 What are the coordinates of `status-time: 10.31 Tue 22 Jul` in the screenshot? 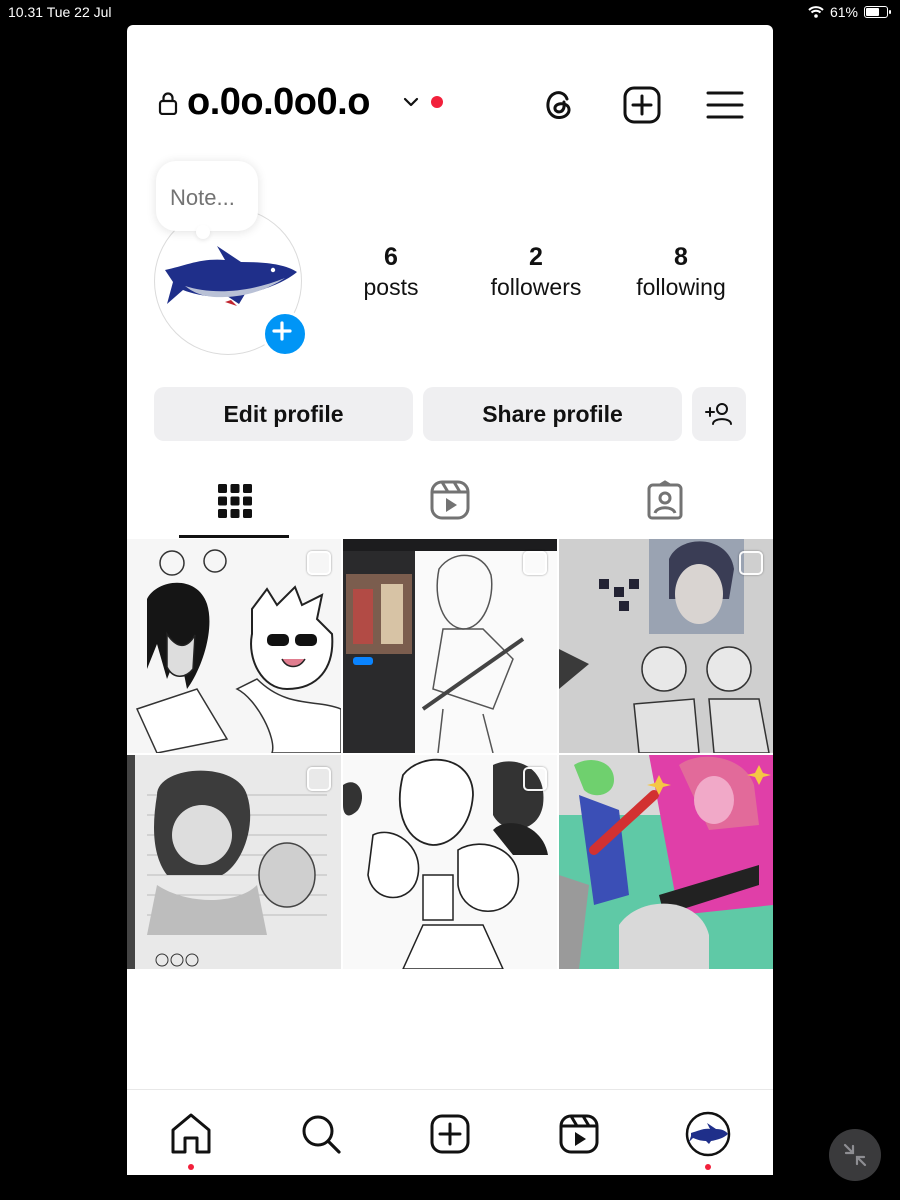 It's located at (60, 12).